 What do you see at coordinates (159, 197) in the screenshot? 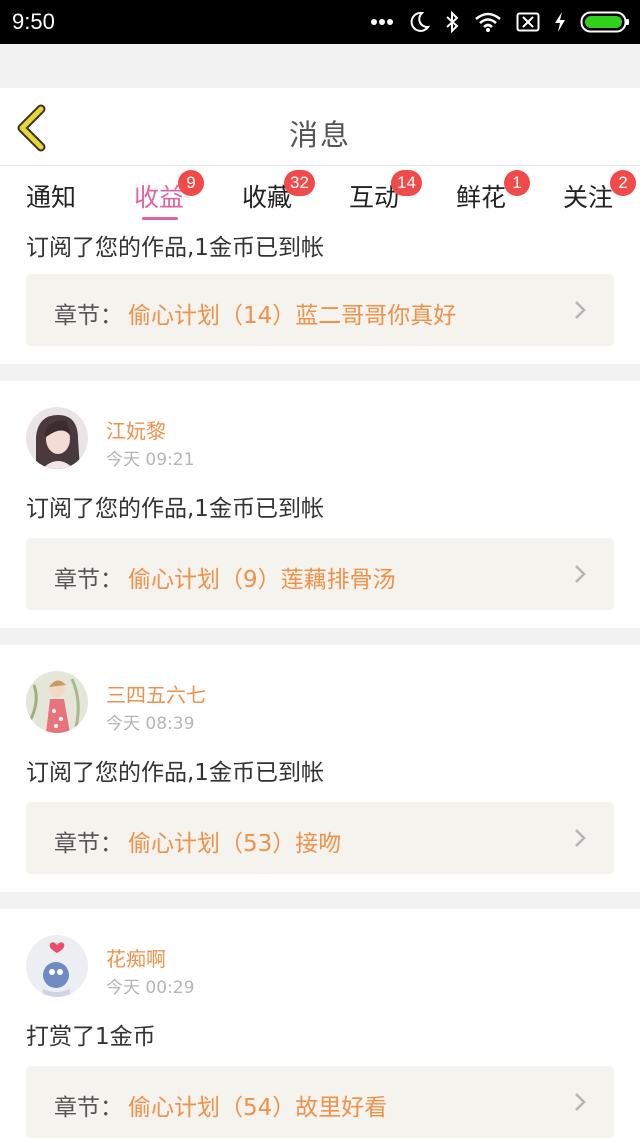
I see `tab-label: 收益` at bounding box center [159, 197].